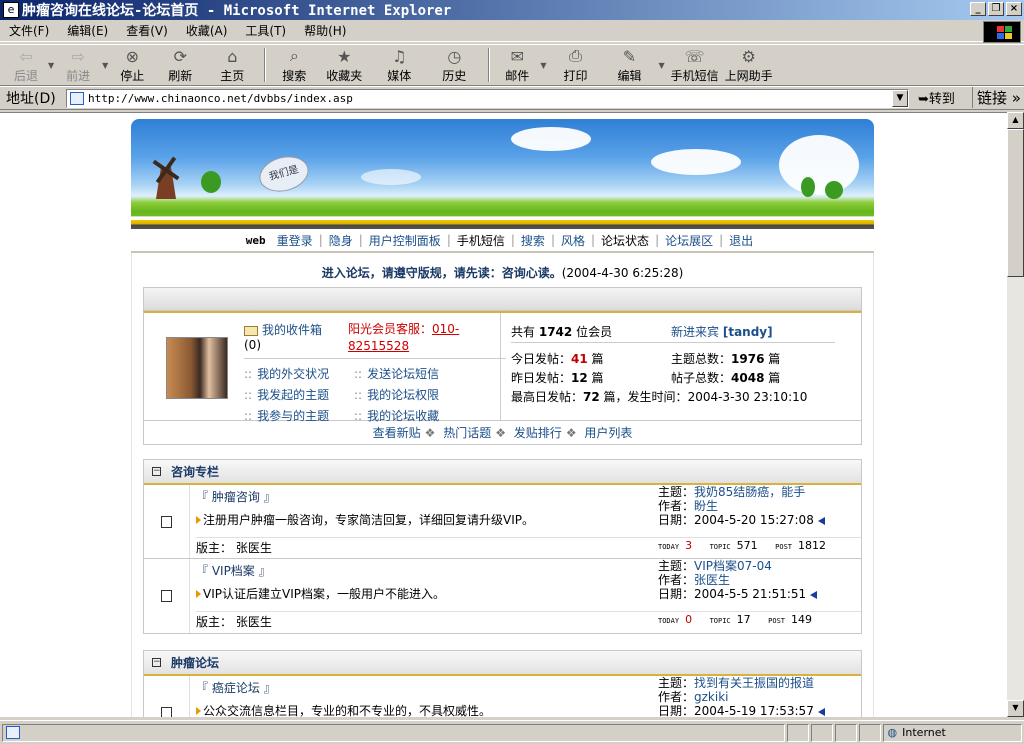  I want to click on back-arrow-icon: ⇦, so click(26, 56).